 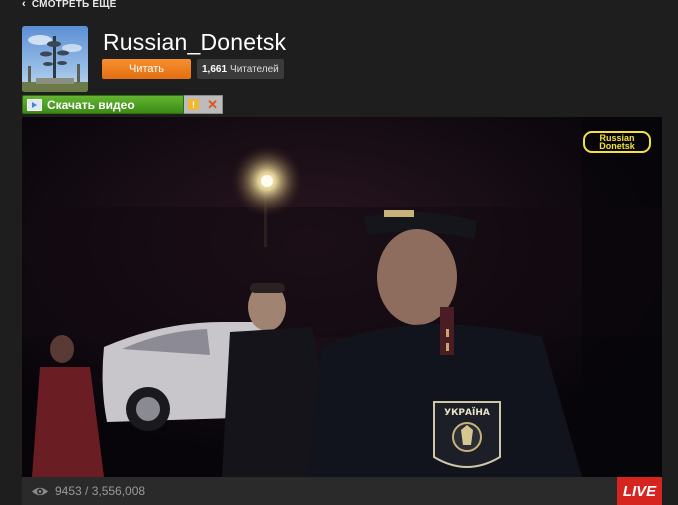 What do you see at coordinates (215, 69) in the screenshot?
I see `followers-count: 1,661` at bounding box center [215, 69].